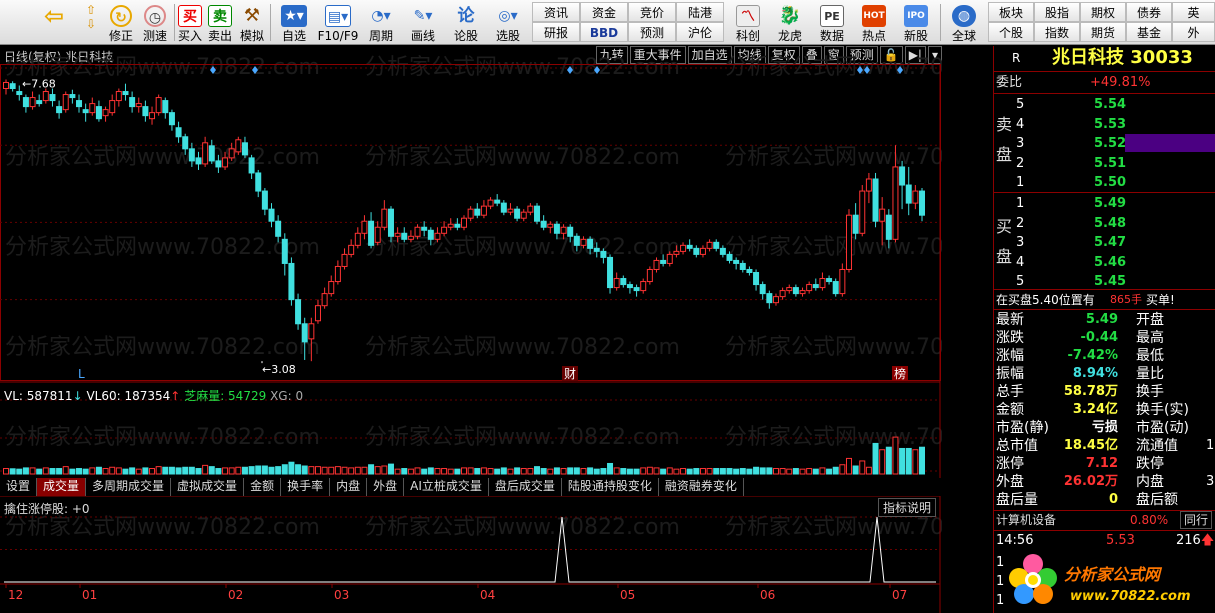  I want to click on dragon-tiger-label: 龙虎, so click(789, 36).